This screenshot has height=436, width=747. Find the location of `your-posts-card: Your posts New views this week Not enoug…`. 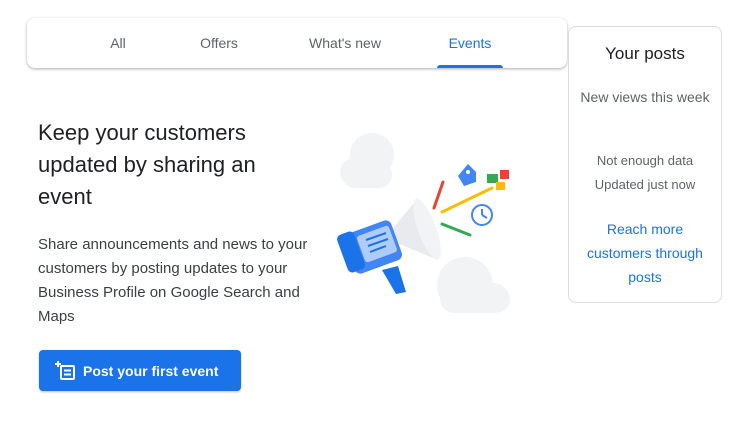

your-posts-card: Your posts New views this week Not enoug… is located at coordinates (645, 164).